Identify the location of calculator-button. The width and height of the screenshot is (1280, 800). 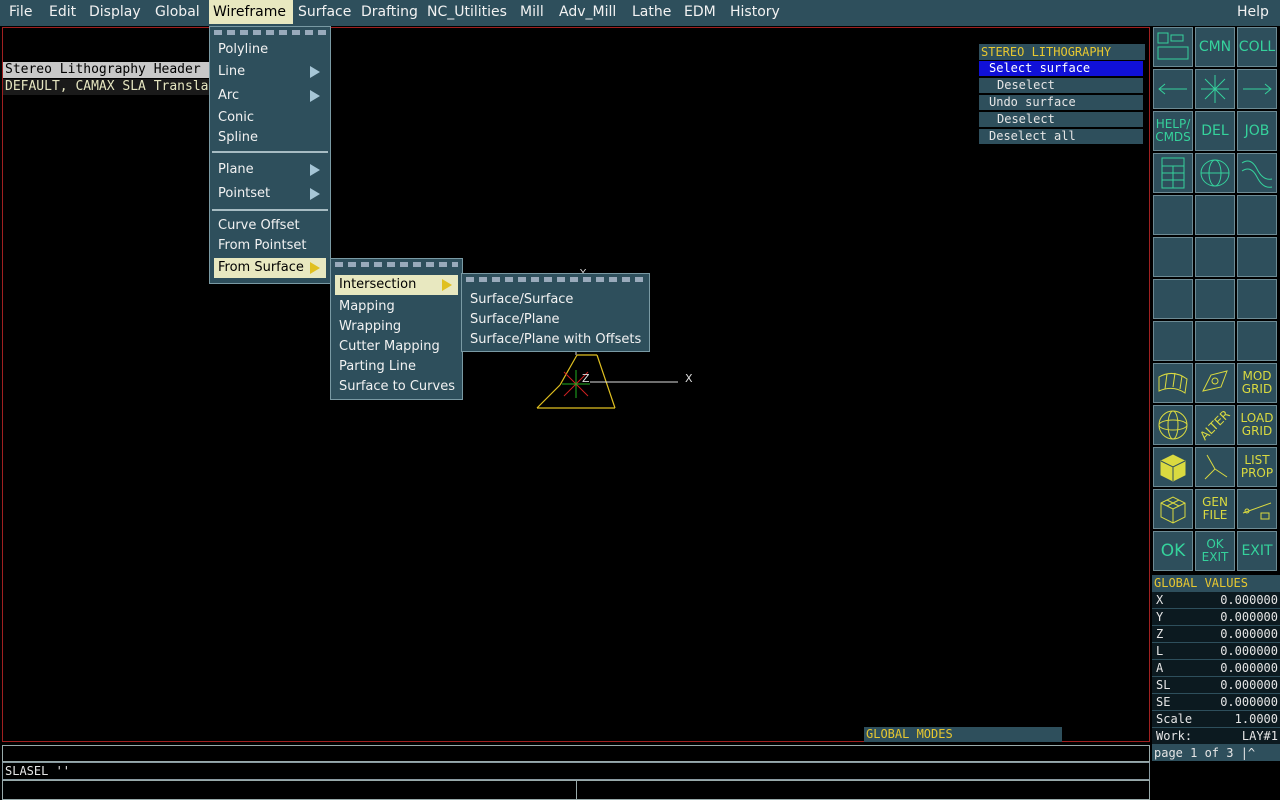
(1173, 173).